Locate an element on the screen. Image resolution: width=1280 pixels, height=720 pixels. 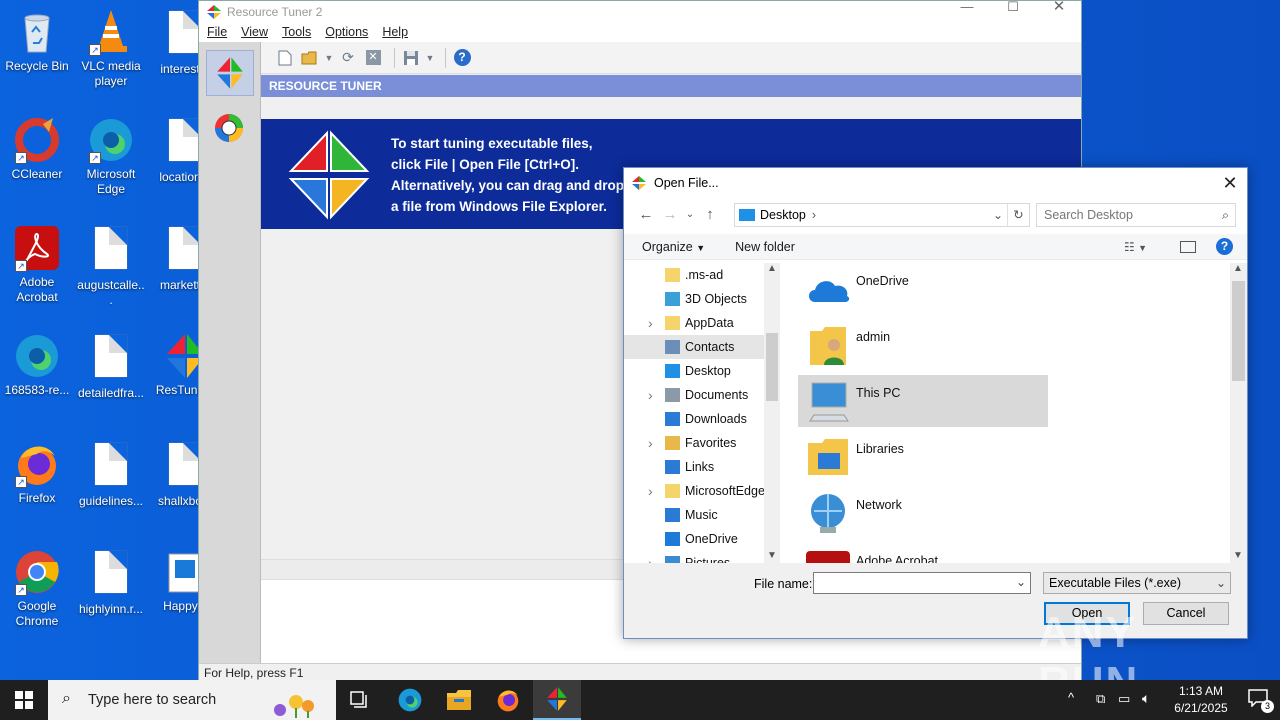
file-list-scrollbar: ▲ ▼ is located at coordinates (1238, 413).